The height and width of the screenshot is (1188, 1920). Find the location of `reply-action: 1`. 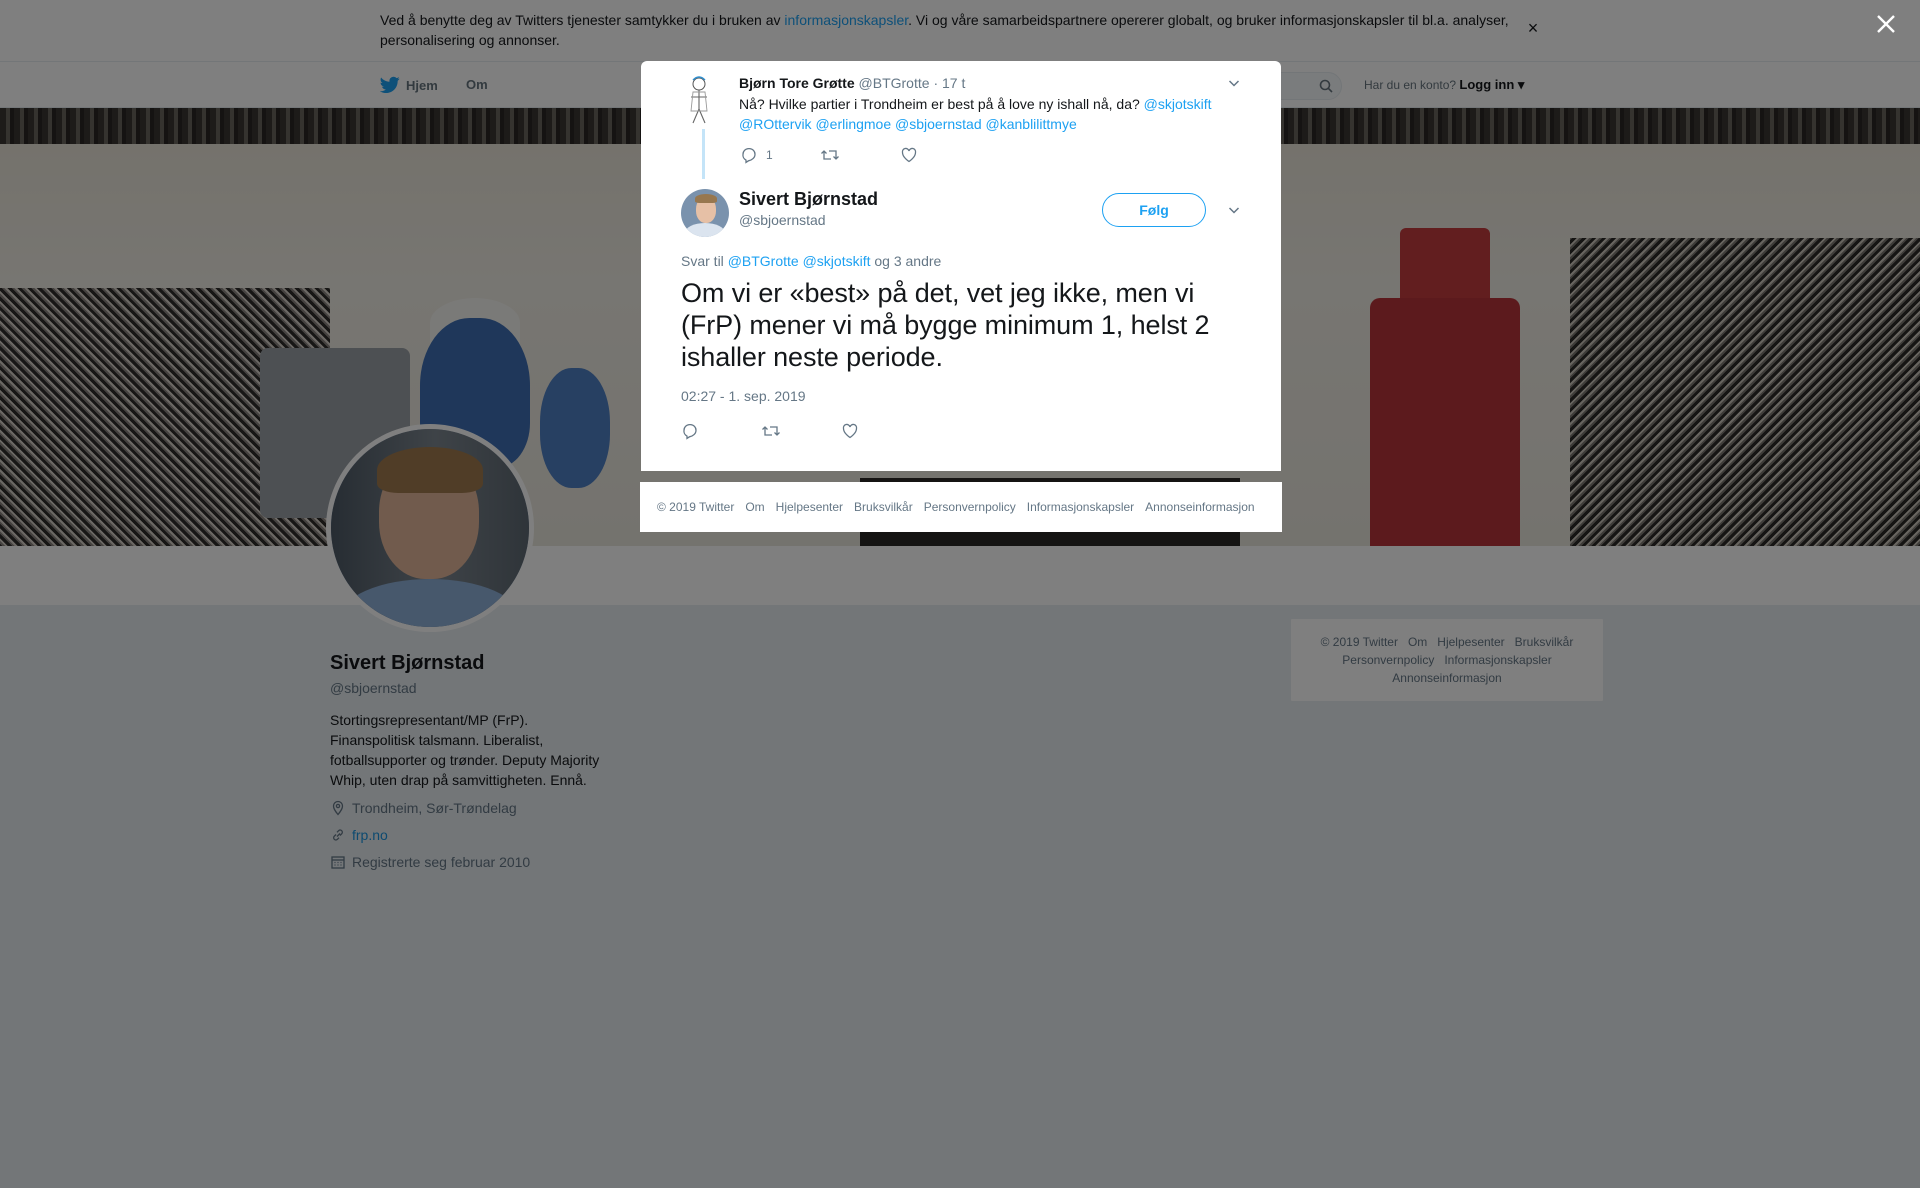

reply-action: 1 is located at coordinates (756, 155).